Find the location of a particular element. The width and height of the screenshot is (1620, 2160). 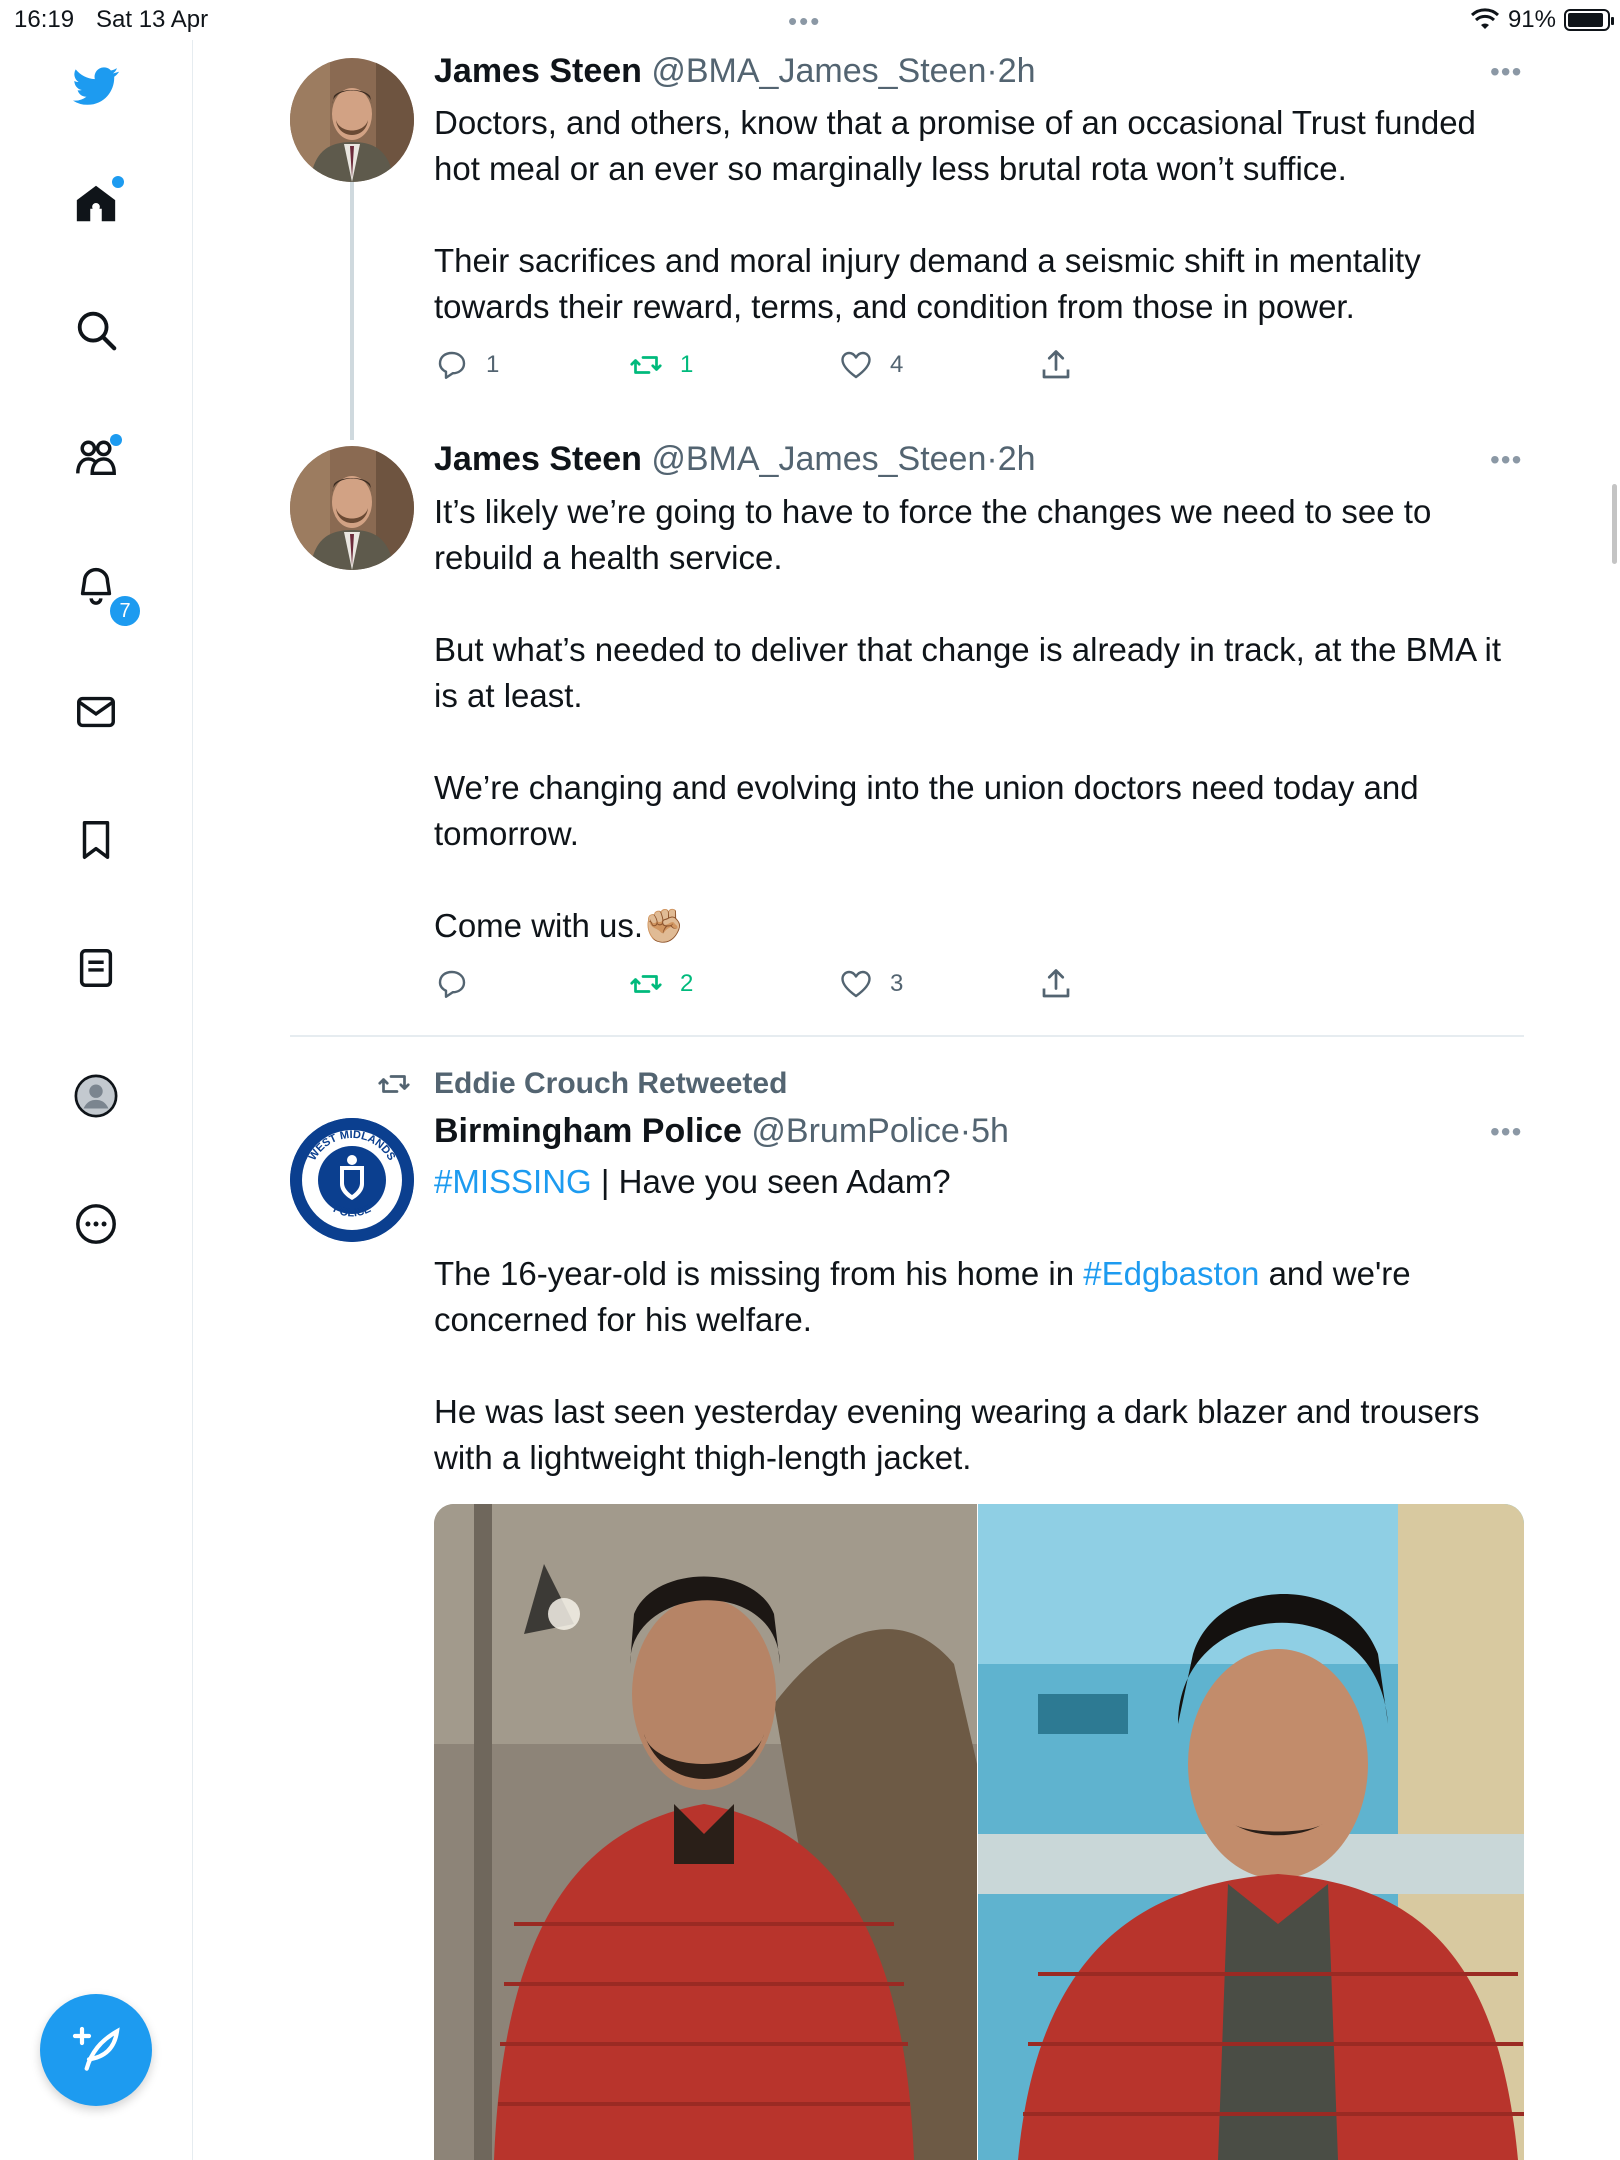

retweet-count: 1 is located at coordinates (687, 364).